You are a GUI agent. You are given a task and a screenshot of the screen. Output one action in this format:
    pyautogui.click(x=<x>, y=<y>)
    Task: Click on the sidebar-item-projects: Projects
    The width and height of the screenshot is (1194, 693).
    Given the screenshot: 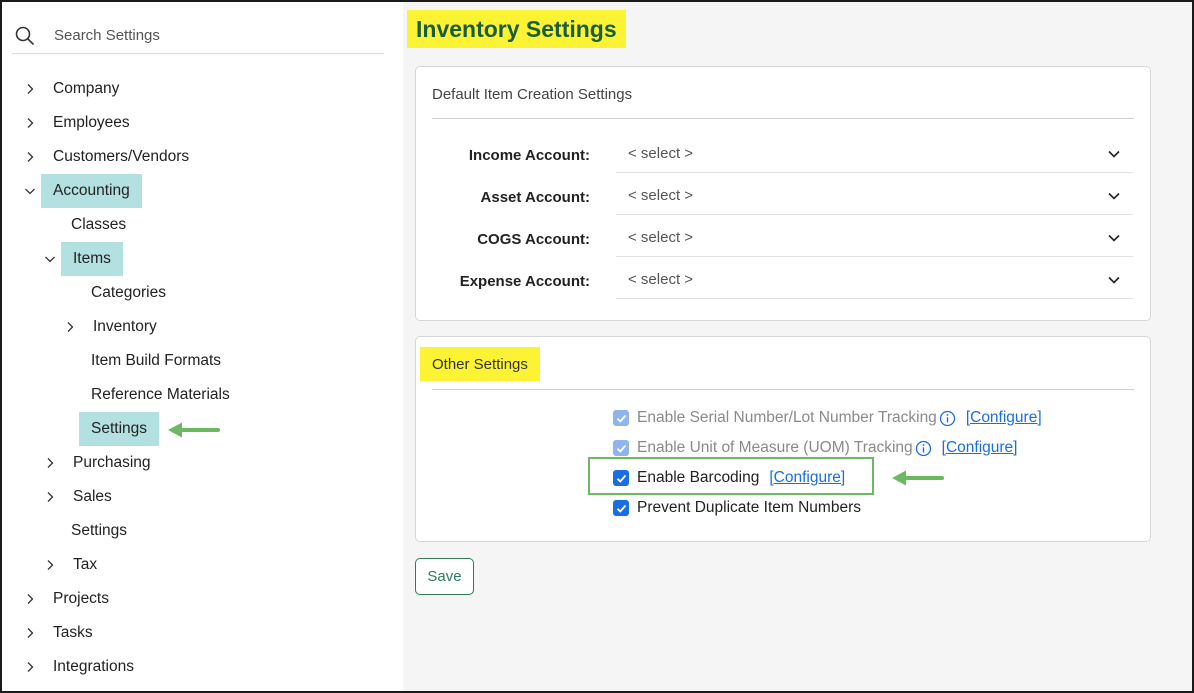 What is the action you would take?
    pyautogui.click(x=72, y=599)
    